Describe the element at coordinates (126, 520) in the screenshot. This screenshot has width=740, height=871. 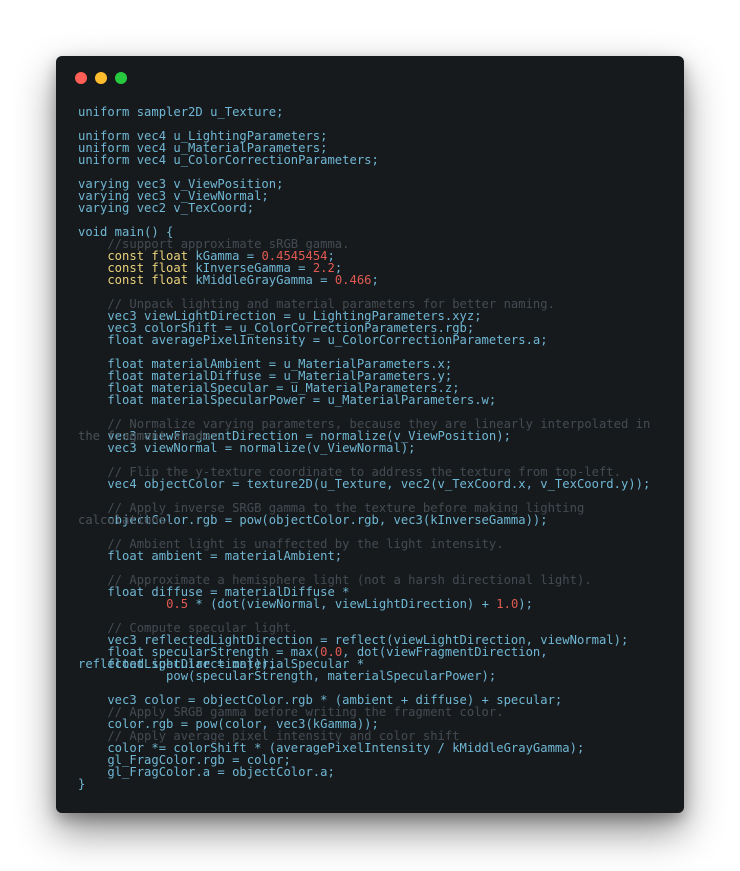
I see `wrapped-text: calculations.` at that location.